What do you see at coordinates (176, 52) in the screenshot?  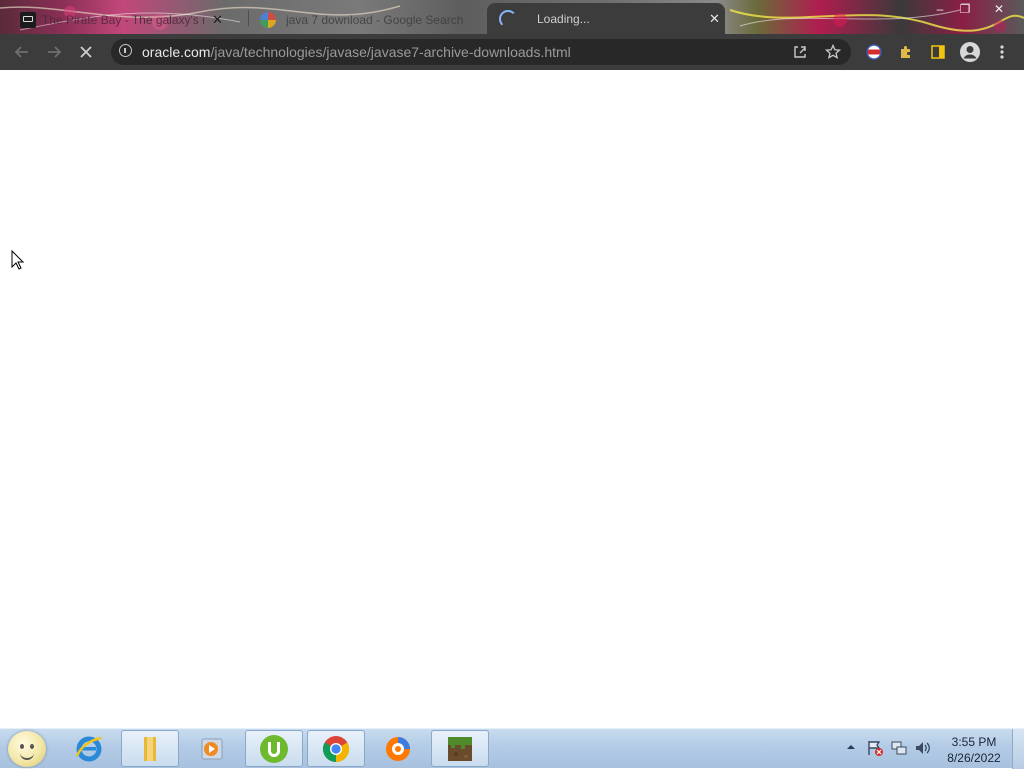 I see `url-host: oracle.com` at bounding box center [176, 52].